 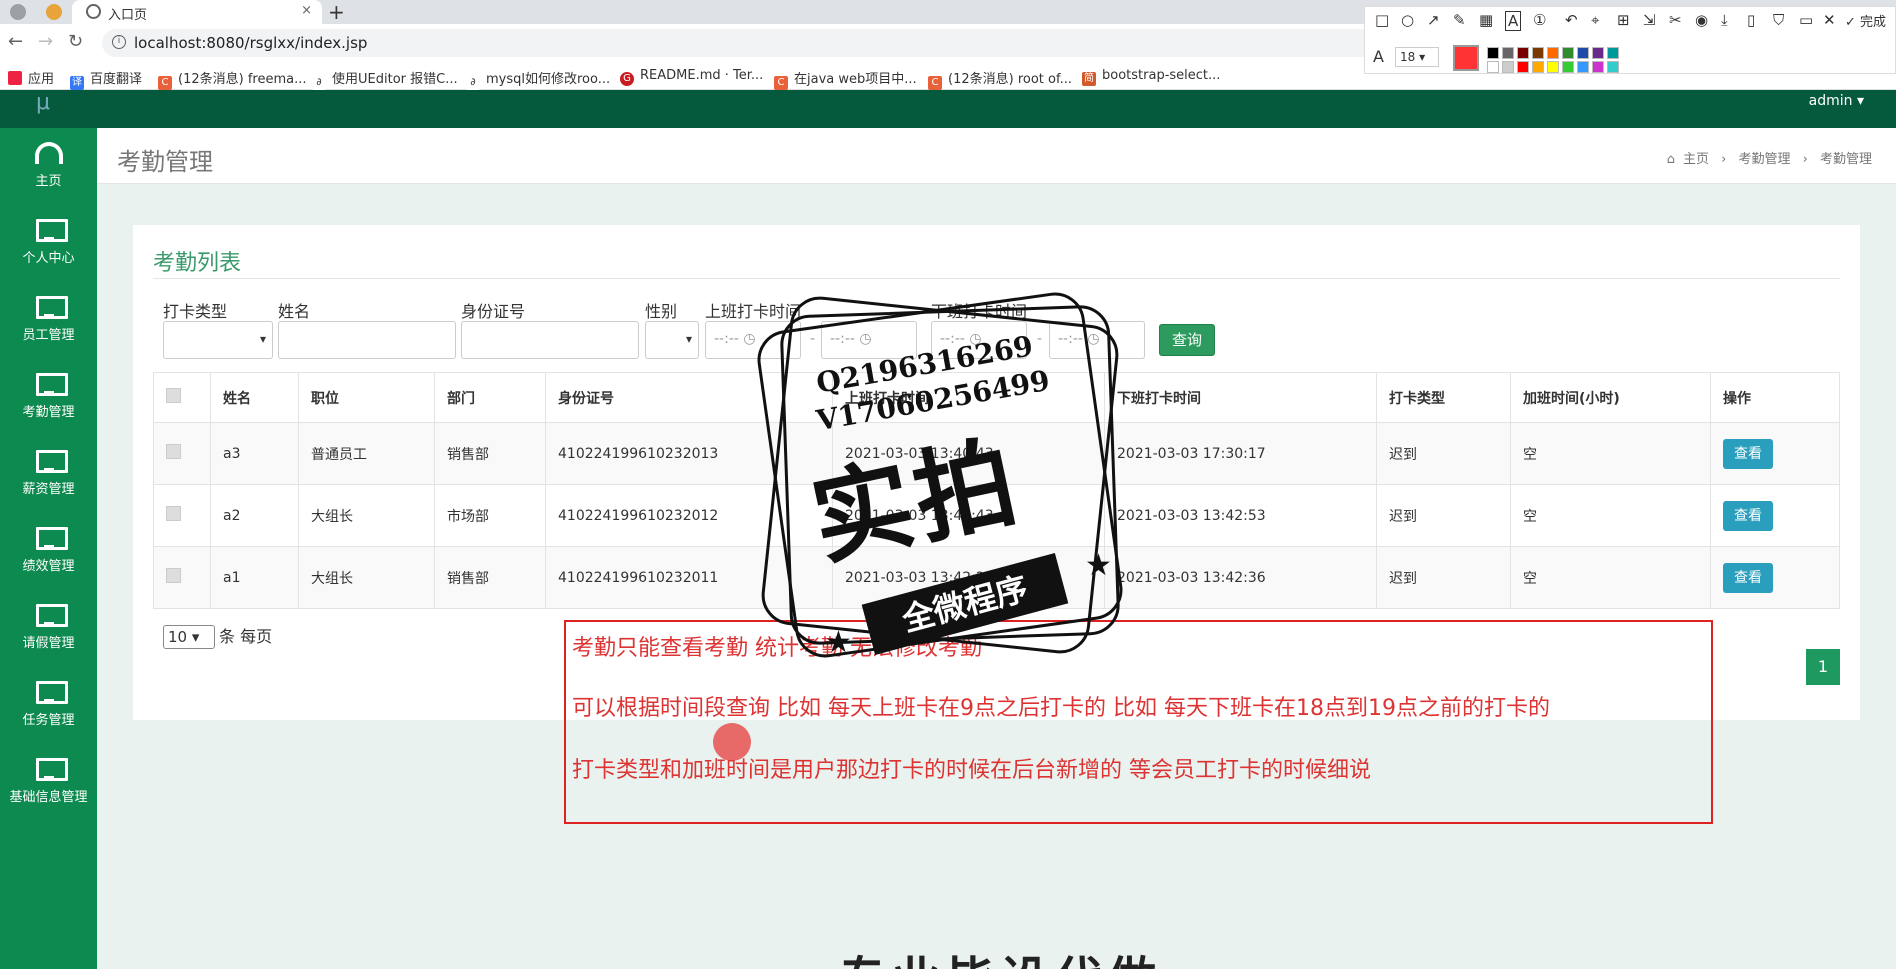 What do you see at coordinates (1595, 20) in the screenshot?
I see `pin-icon: ⌖` at bounding box center [1595, 20].